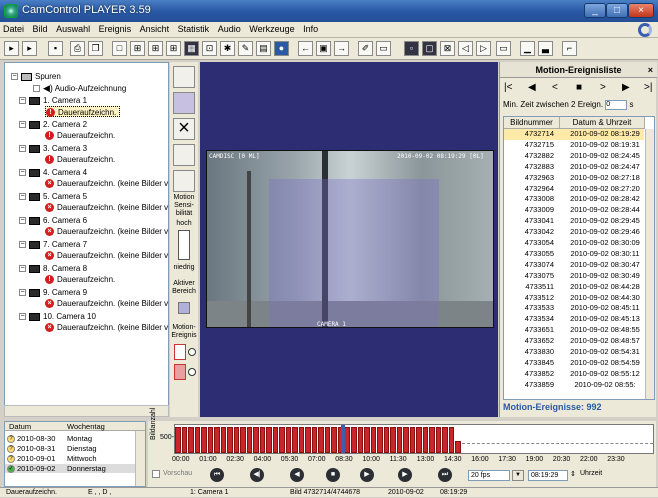 The height and width of the screenshot is (498, 658). I want to click on date-row: ? 2010-08-30 Montag, so click(70, 439).